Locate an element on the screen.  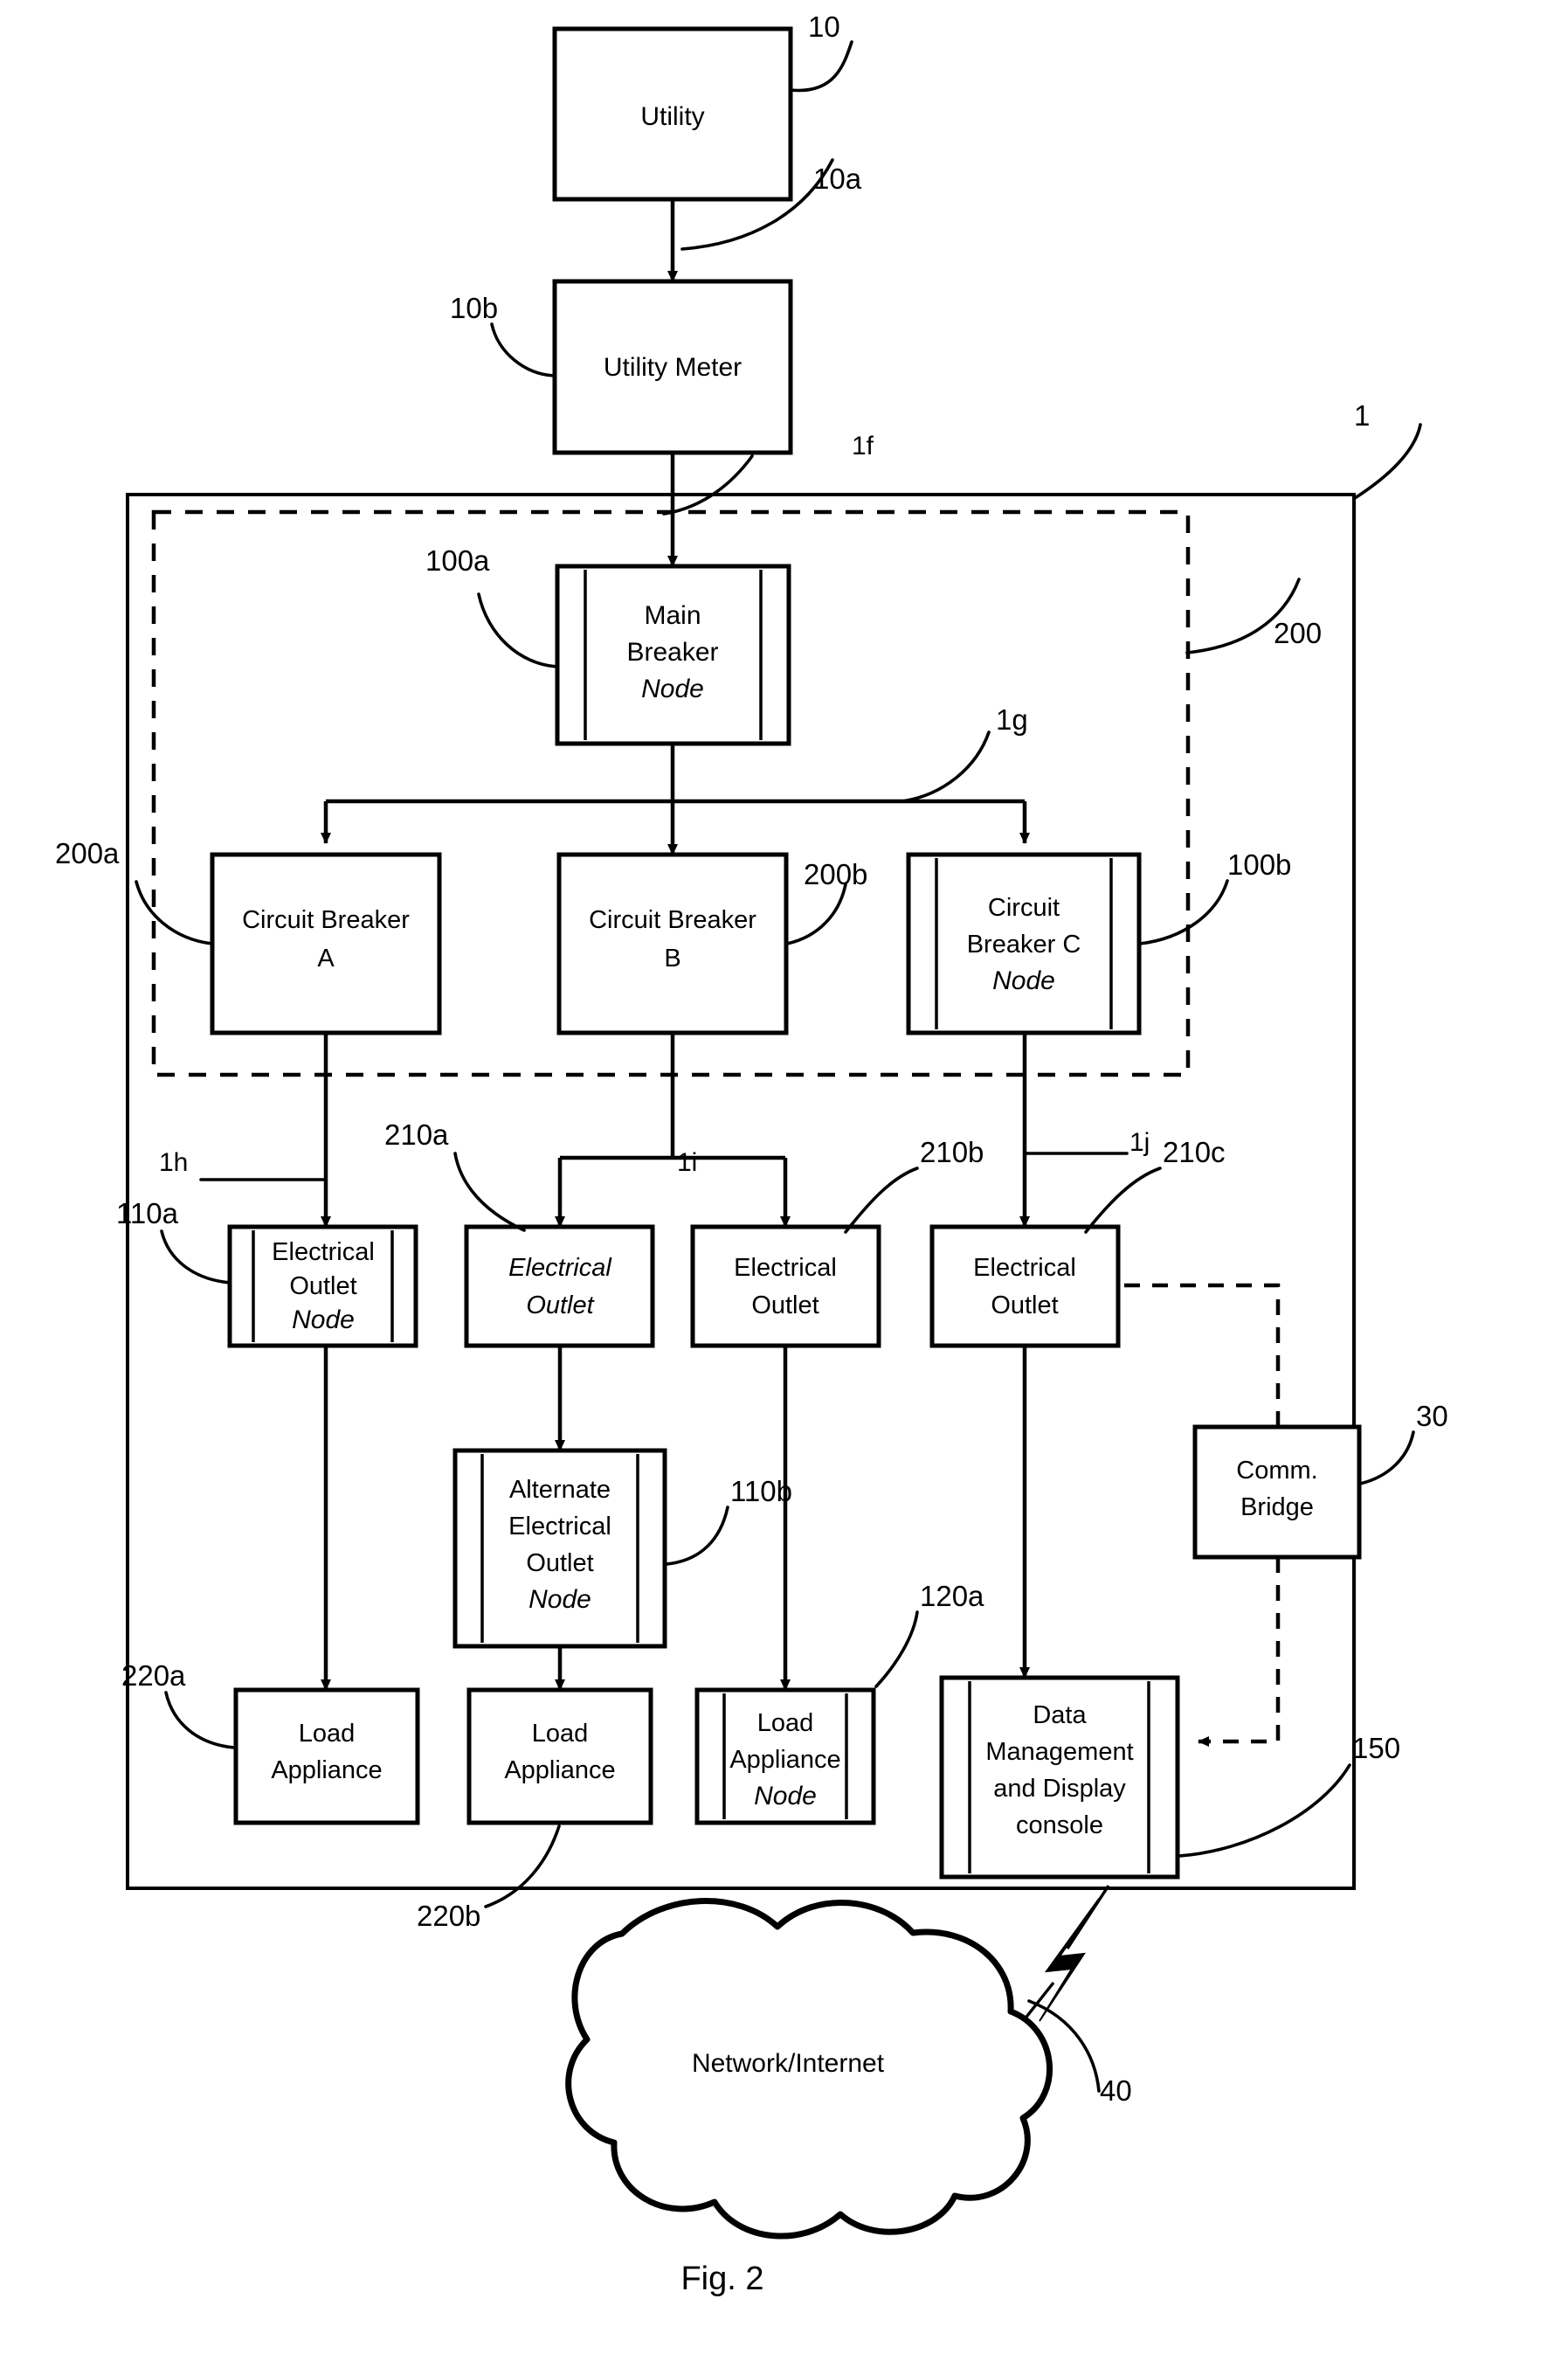
block-electrical-outlet-node-label-1: Electrical is located at coordinates (323, 1252).